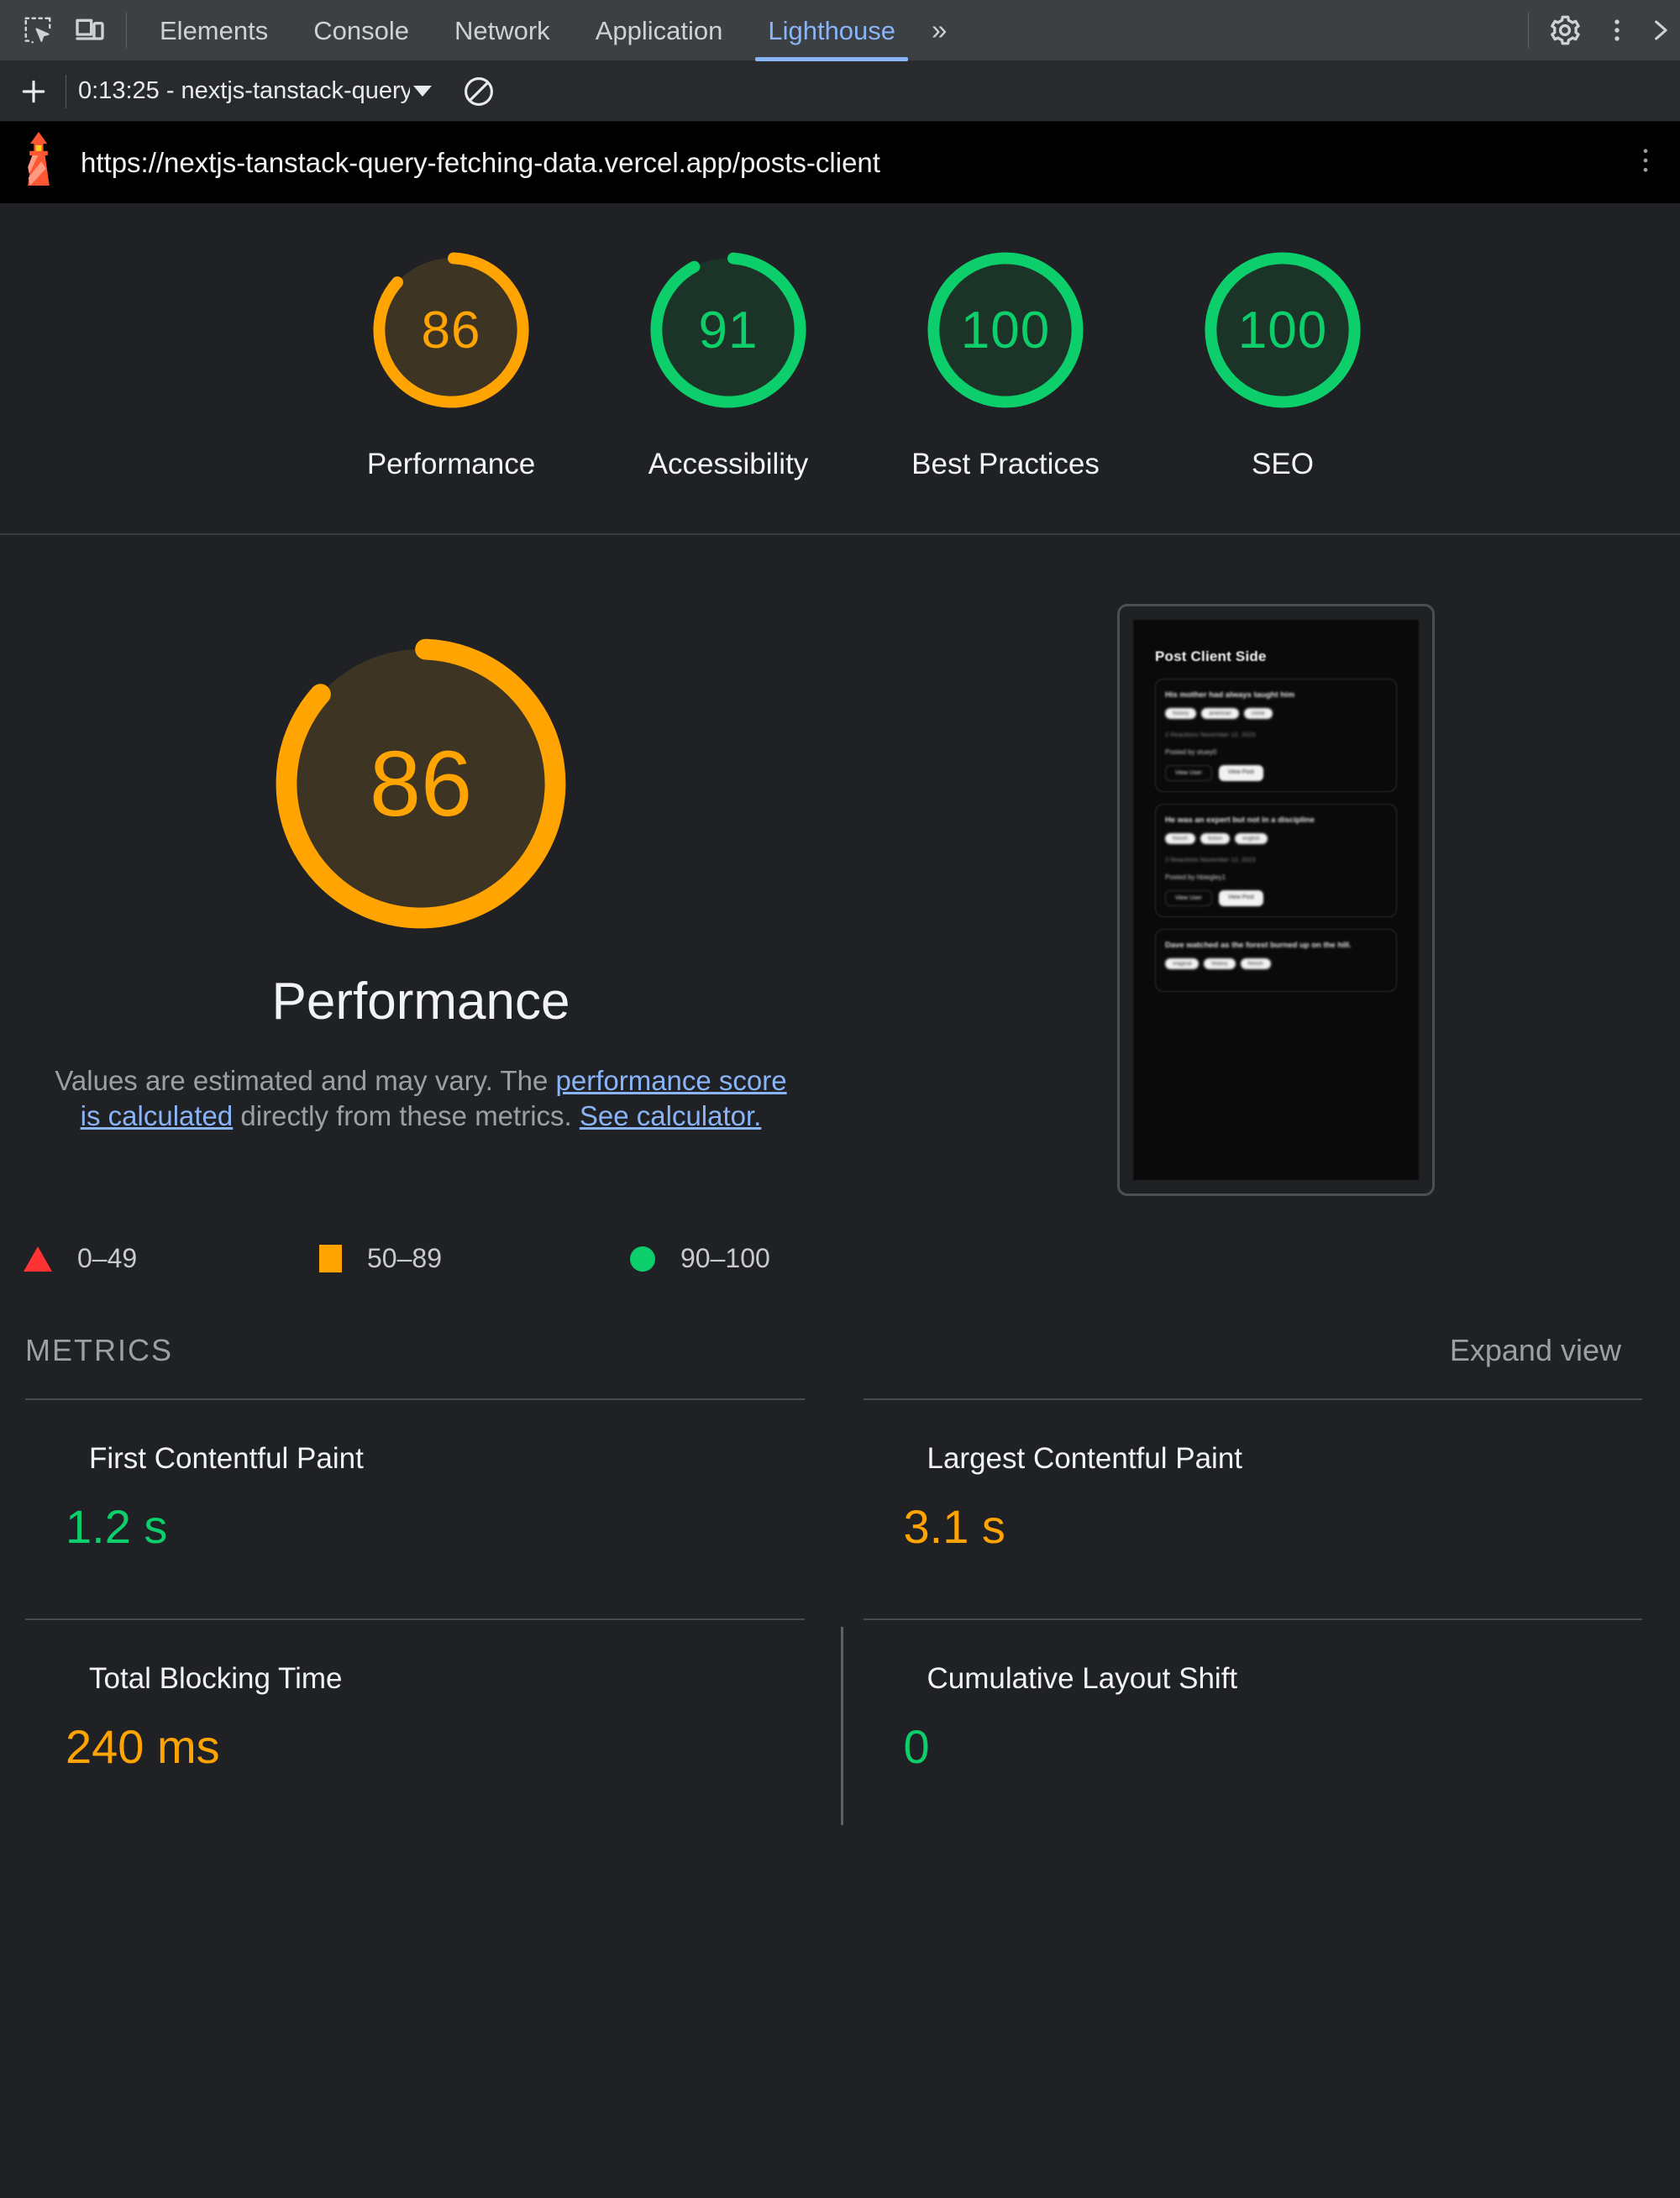 The height and width of the screenshot is (2198, 1680). I want to click on gauge-arc-best-practices: 100, so click(1005, 330).